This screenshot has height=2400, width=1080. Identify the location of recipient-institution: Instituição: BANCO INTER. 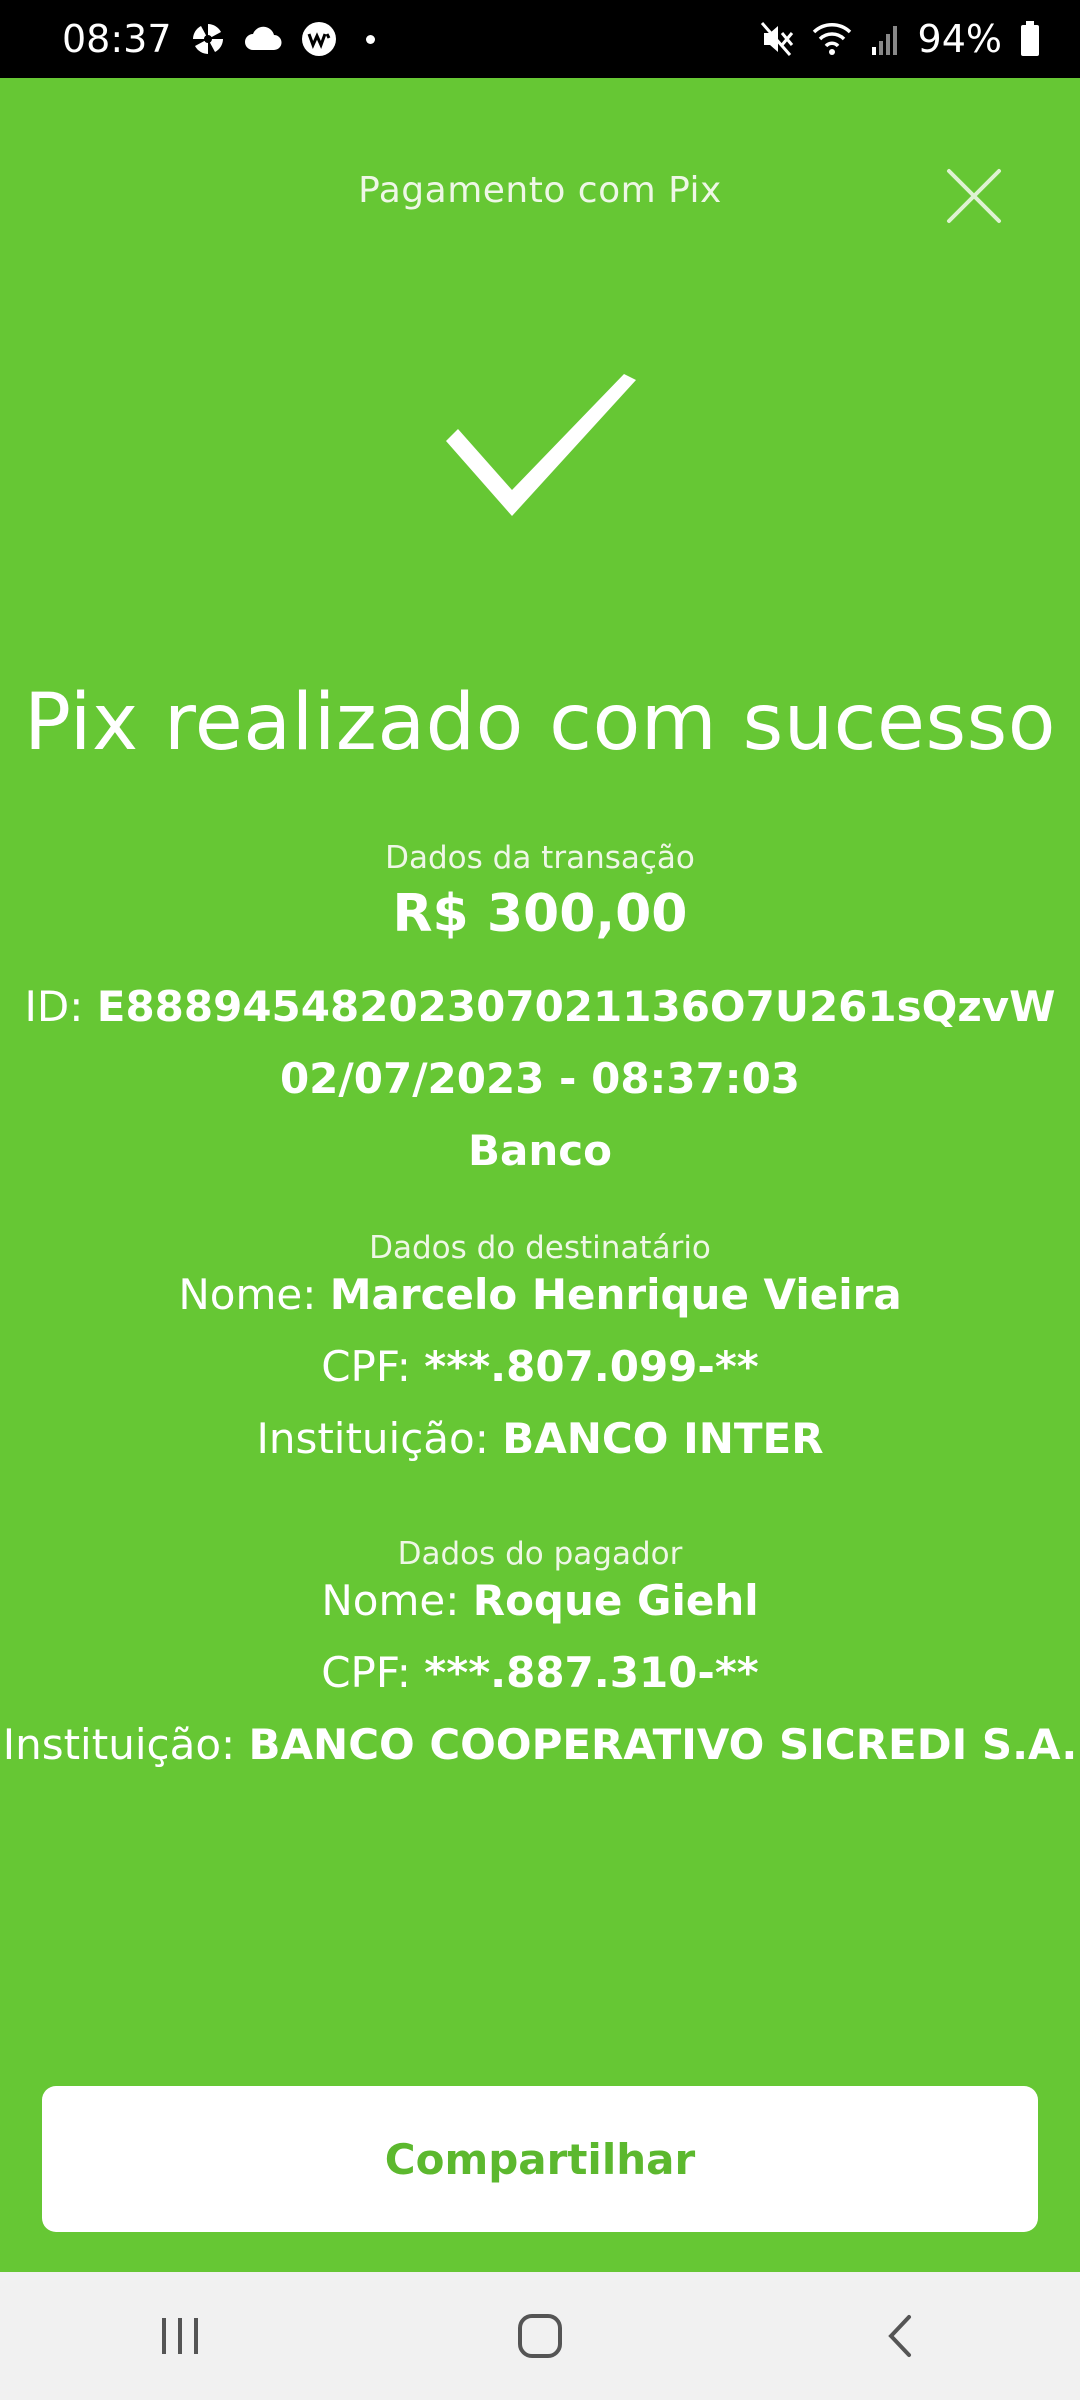
(540, 1438).